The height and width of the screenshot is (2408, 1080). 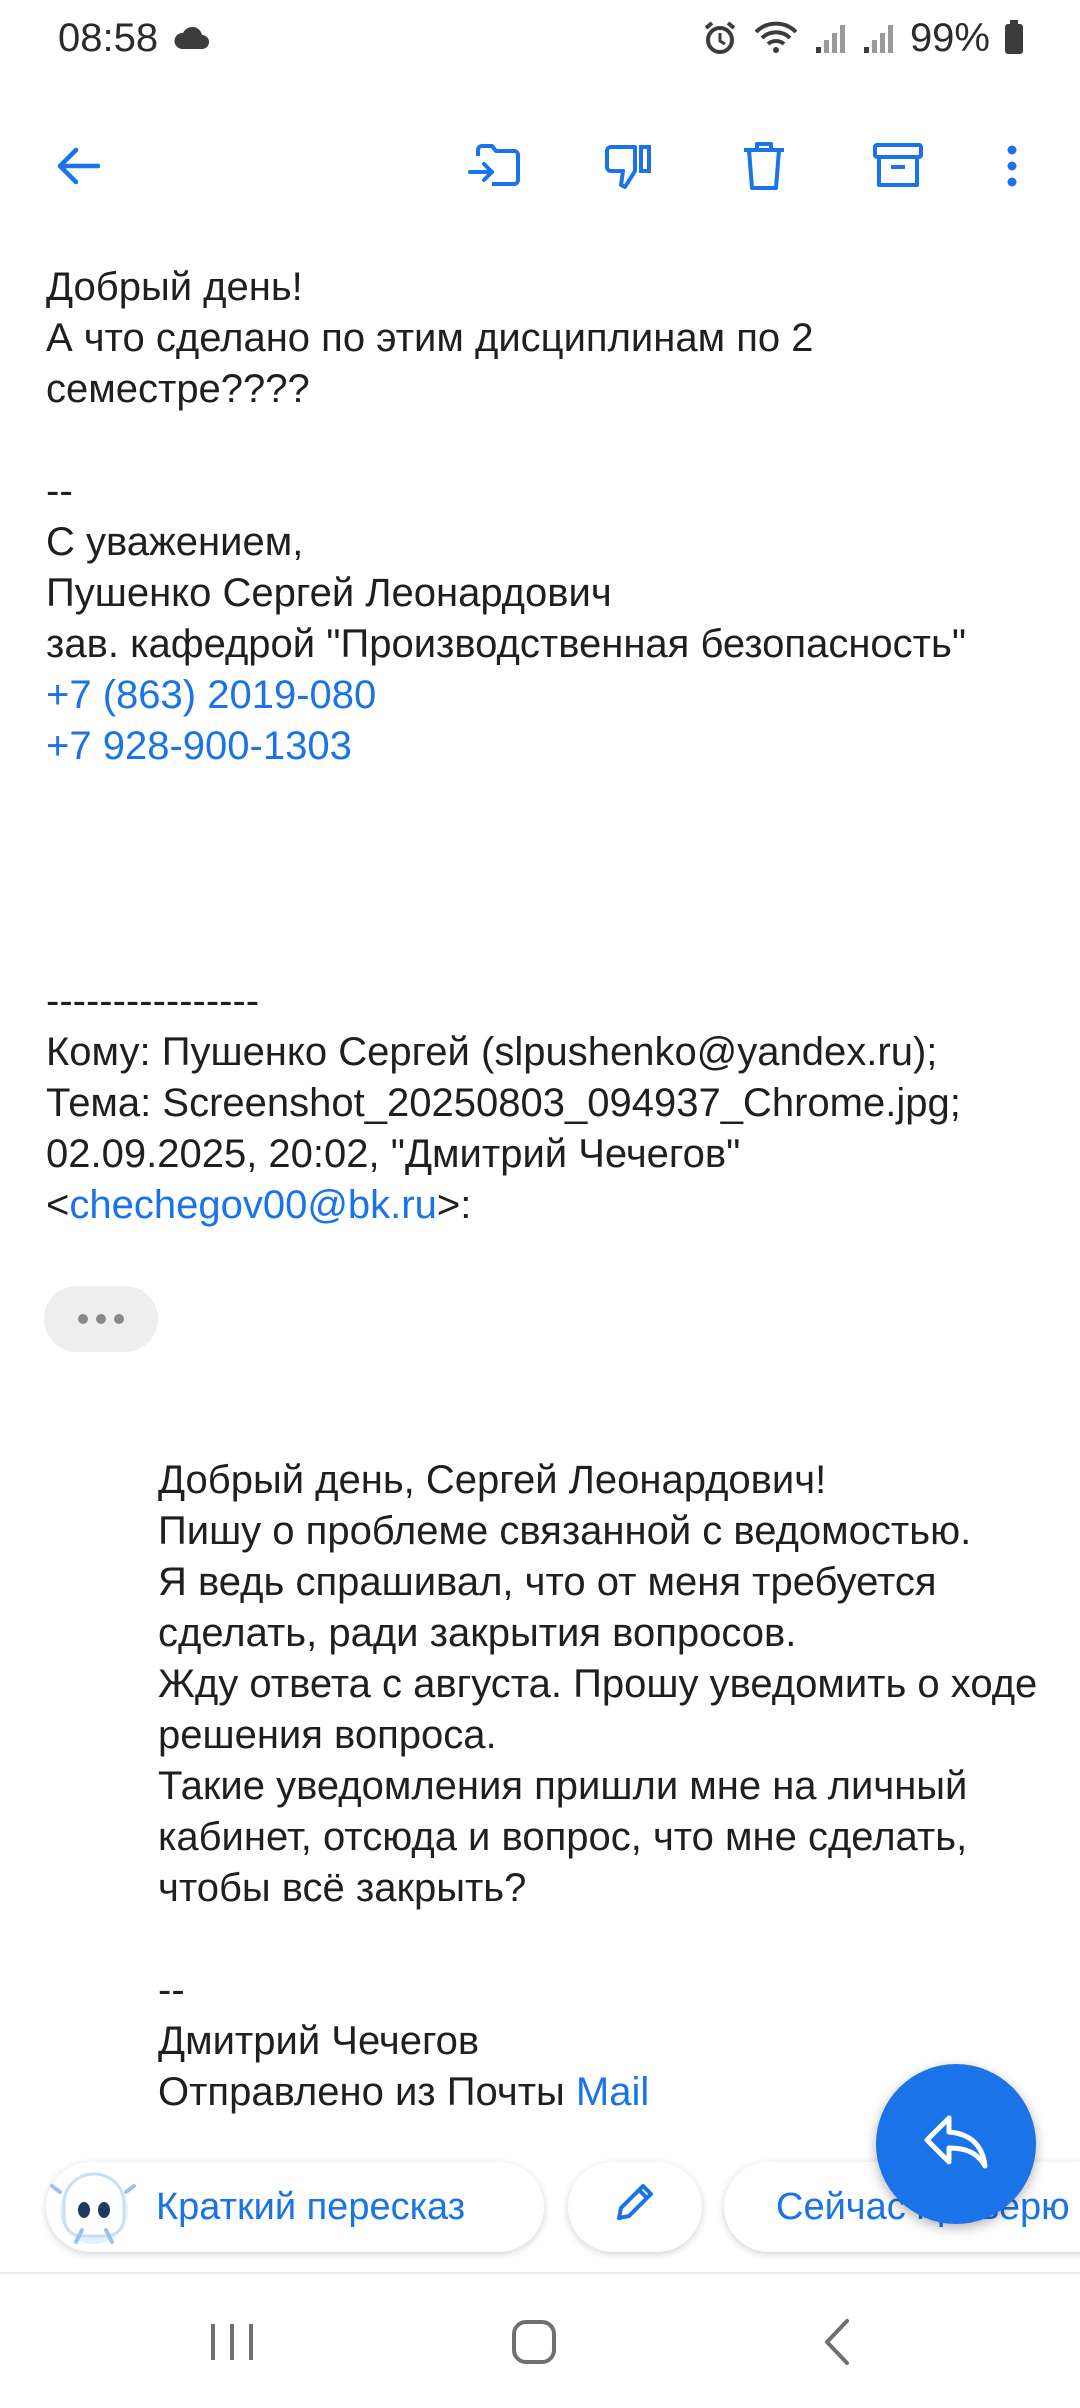 What do you see at coordinates (58, 1205) in the screenshot?
I see `email-bracket-open: <` at bounding box center [58, 1205].